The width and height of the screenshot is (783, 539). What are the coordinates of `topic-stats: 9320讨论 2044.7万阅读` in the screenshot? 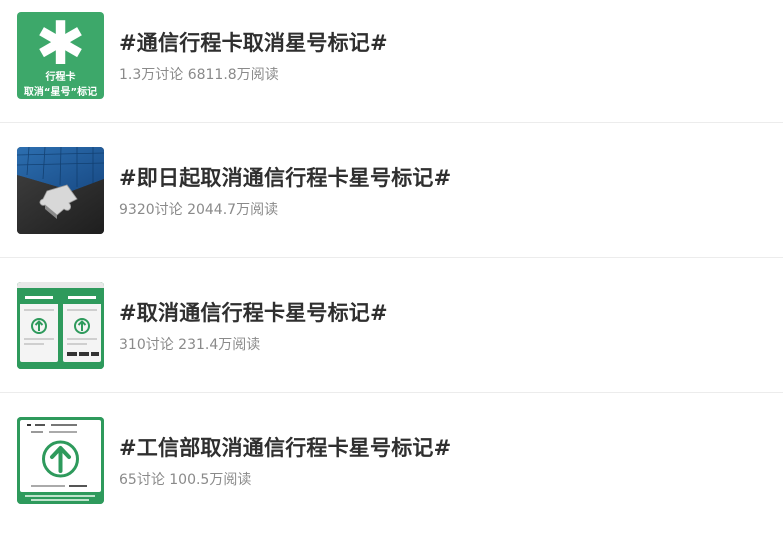 It's located at (199, 210).